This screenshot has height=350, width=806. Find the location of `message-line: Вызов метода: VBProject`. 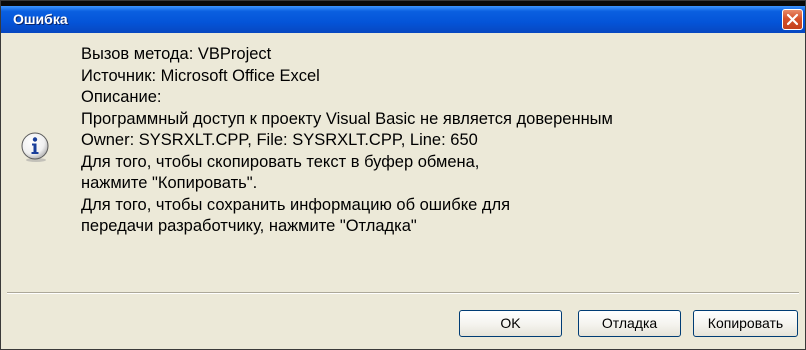

message-line: Вызов метода: VBProject is located at coordinates (176, 54).